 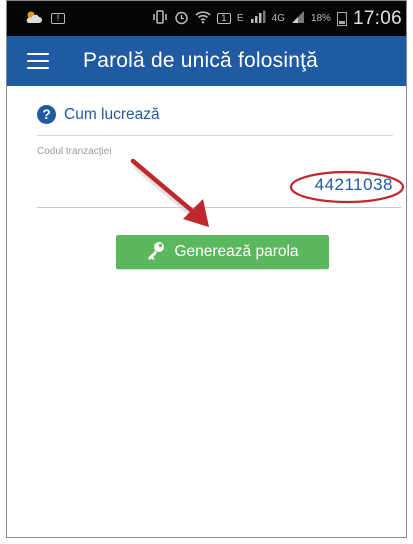 What do you see at coordinates (34, 18) in the screenshot?
I see `weather-icon` at bounding box center [34, 18].